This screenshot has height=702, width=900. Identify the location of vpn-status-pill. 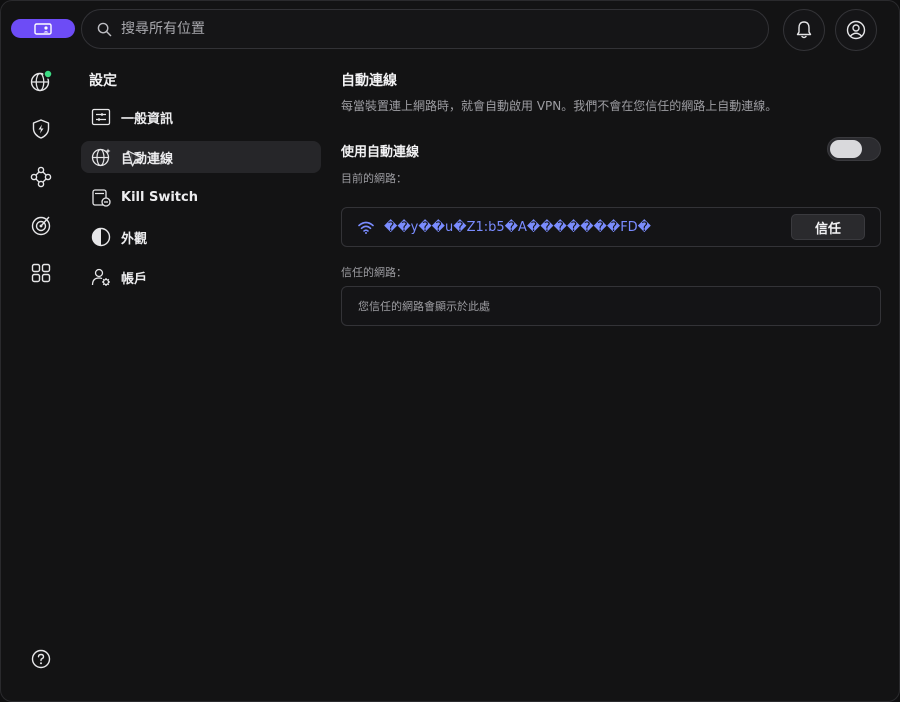
(43, 28).